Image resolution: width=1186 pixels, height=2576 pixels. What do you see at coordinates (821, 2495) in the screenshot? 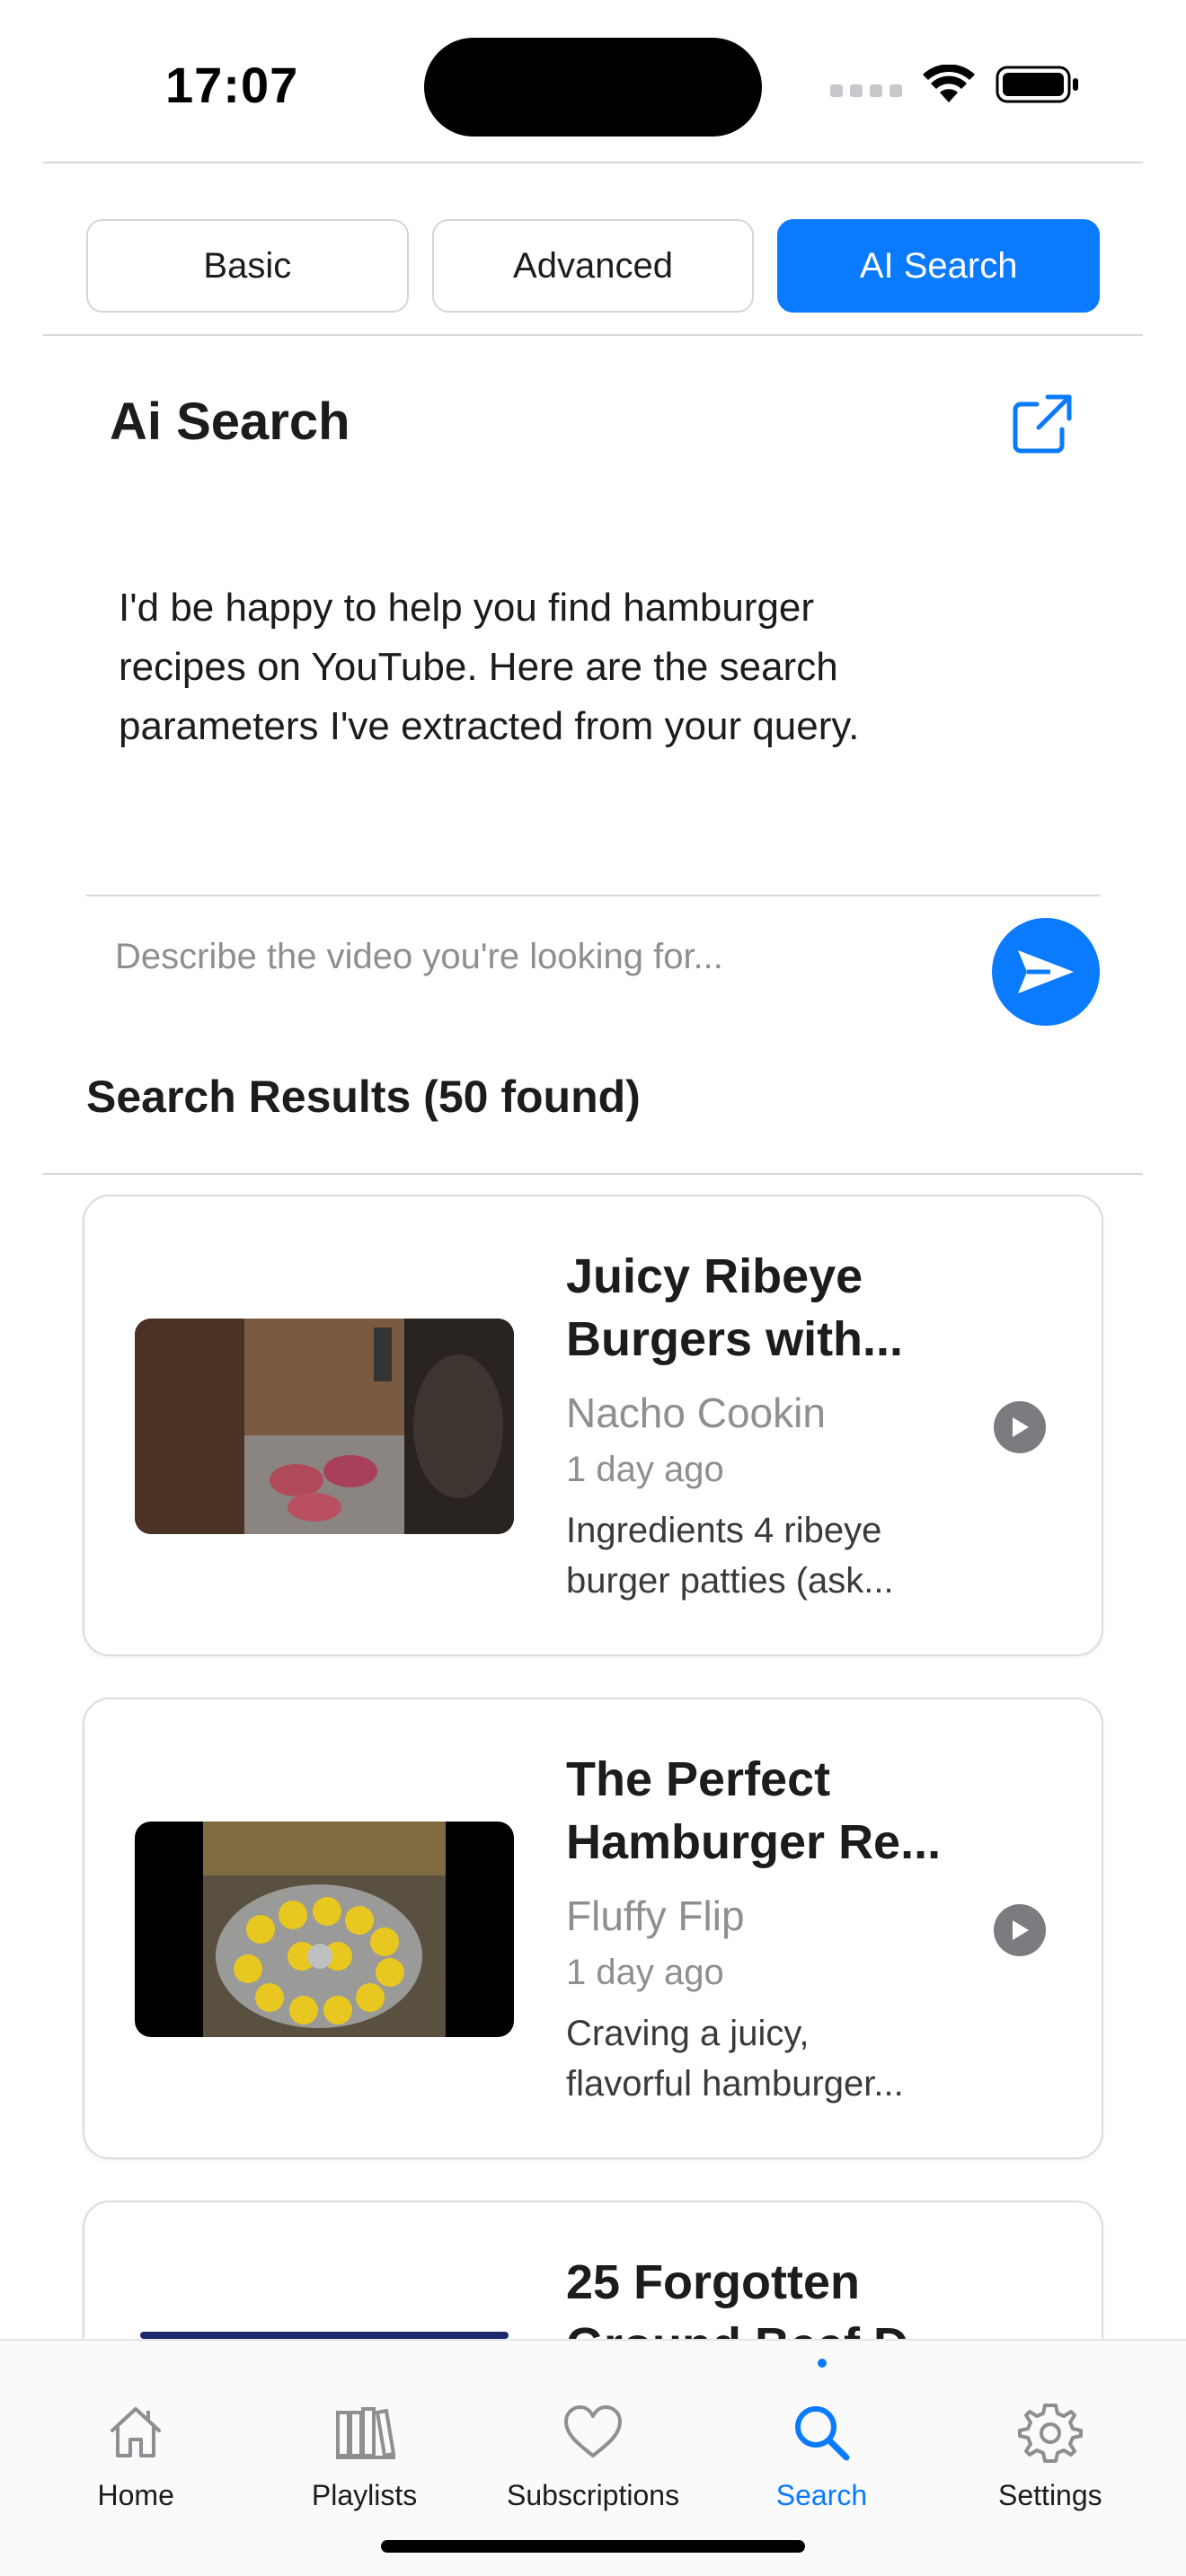
I see `tab-bar-label: Search` at bounding box center [821, 2495].